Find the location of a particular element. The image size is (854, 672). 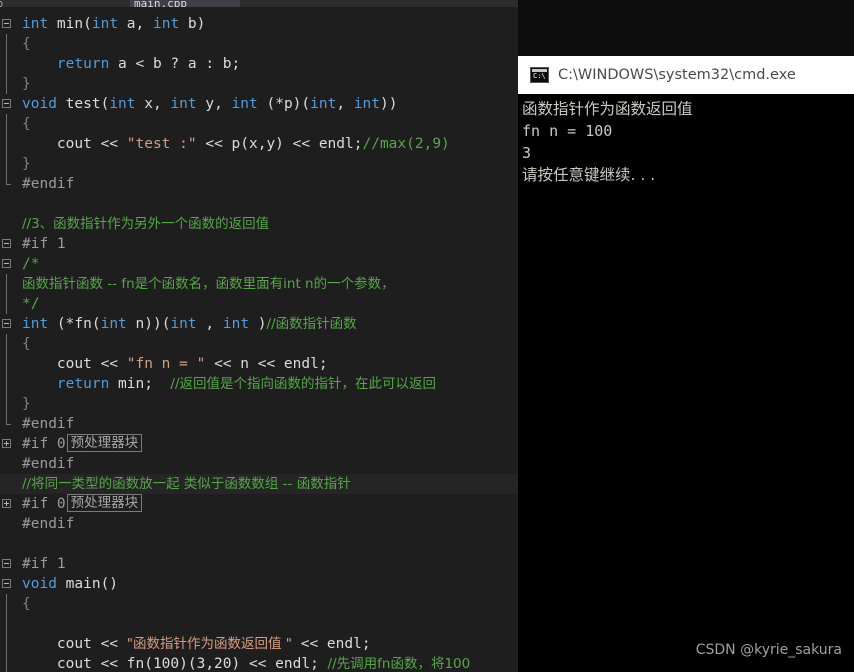

code-line-text: cout << "fn n = " << n << endl; is located at coordinates (175, 364).